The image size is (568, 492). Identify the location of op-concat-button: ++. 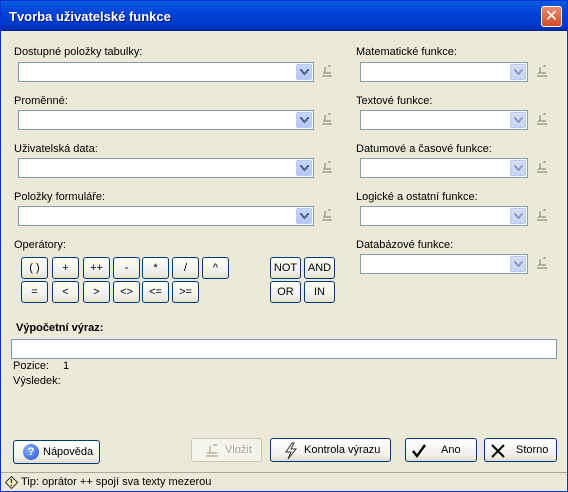
(96, 268).